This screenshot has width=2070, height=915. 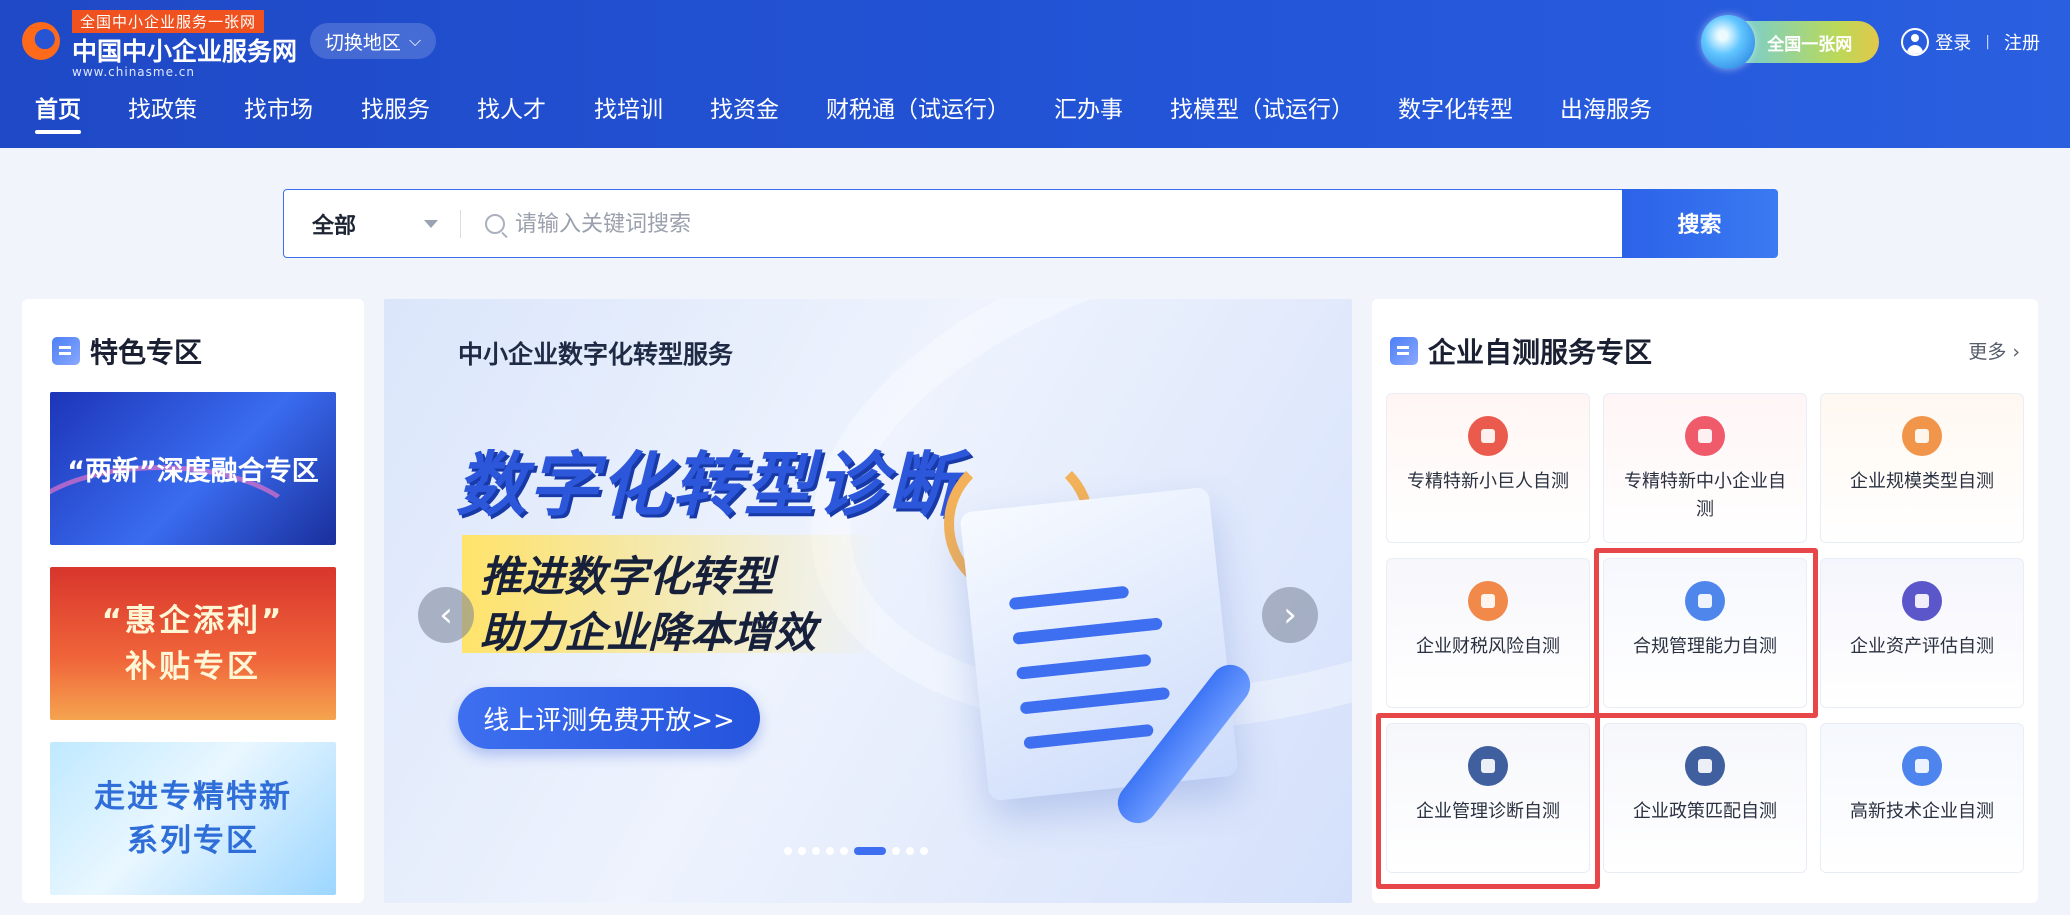 I want to click on logo-site-name: 中国中小企业服务网, so click(x=185, y=51).